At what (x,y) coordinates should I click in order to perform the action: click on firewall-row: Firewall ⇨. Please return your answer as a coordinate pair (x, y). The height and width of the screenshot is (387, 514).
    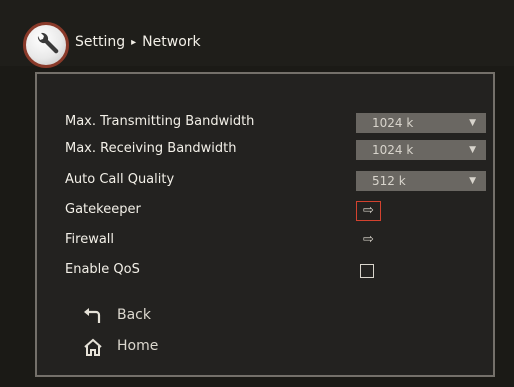
    Looking at the image, I should click on (267, 241).